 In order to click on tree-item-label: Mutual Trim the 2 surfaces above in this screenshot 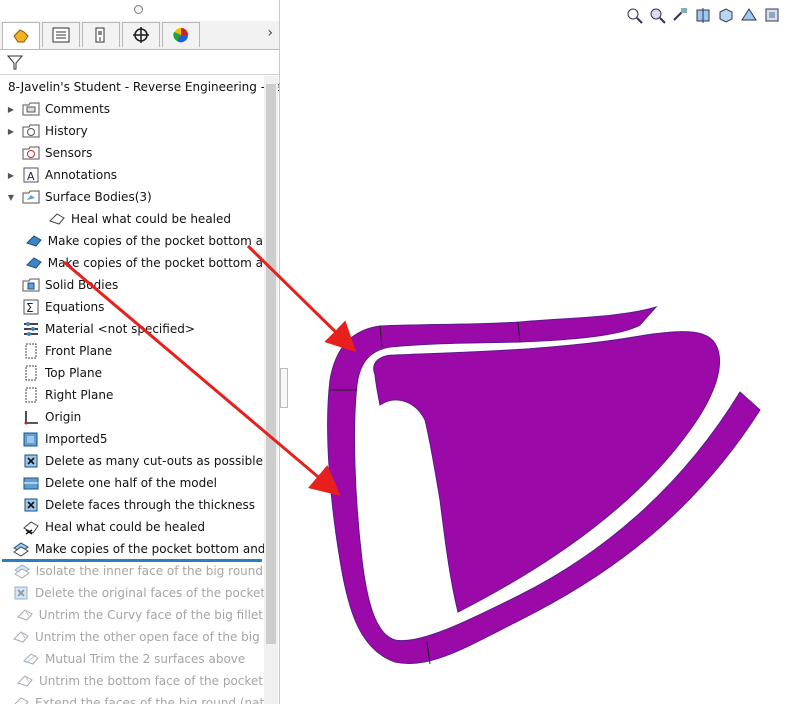, I will do `click(145, 659)`.